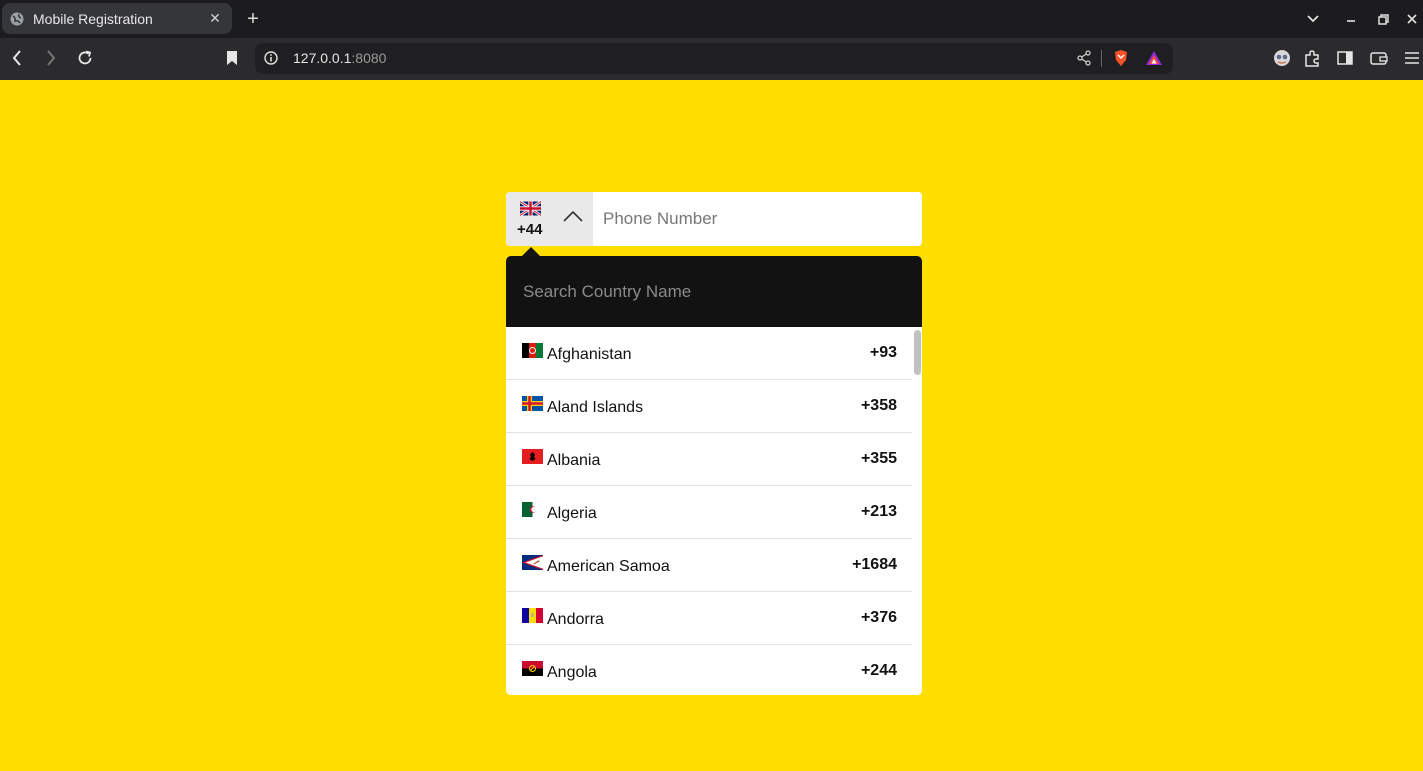 The height and width of the screenshot is (771, 1423). What do you see at coordinates (1313, 58) in the screenshot?
I see `extensions-puzzle-icon` at bounding box center [1313, 58].